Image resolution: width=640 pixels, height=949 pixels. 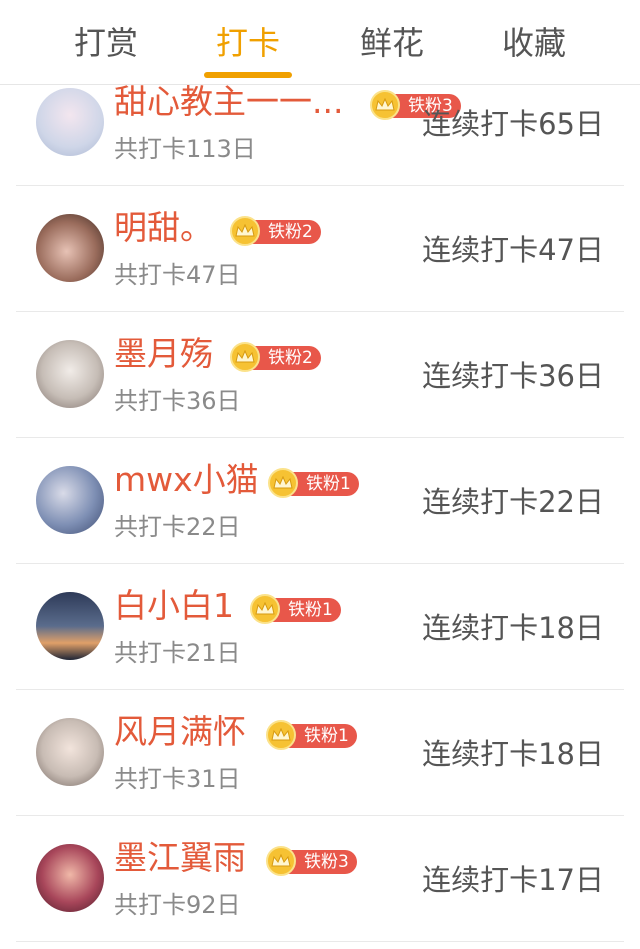 I want to click on list-item: 明甜。 铁粉2 共打卡47日 连续打卡47日, so click(x=320, y=249).